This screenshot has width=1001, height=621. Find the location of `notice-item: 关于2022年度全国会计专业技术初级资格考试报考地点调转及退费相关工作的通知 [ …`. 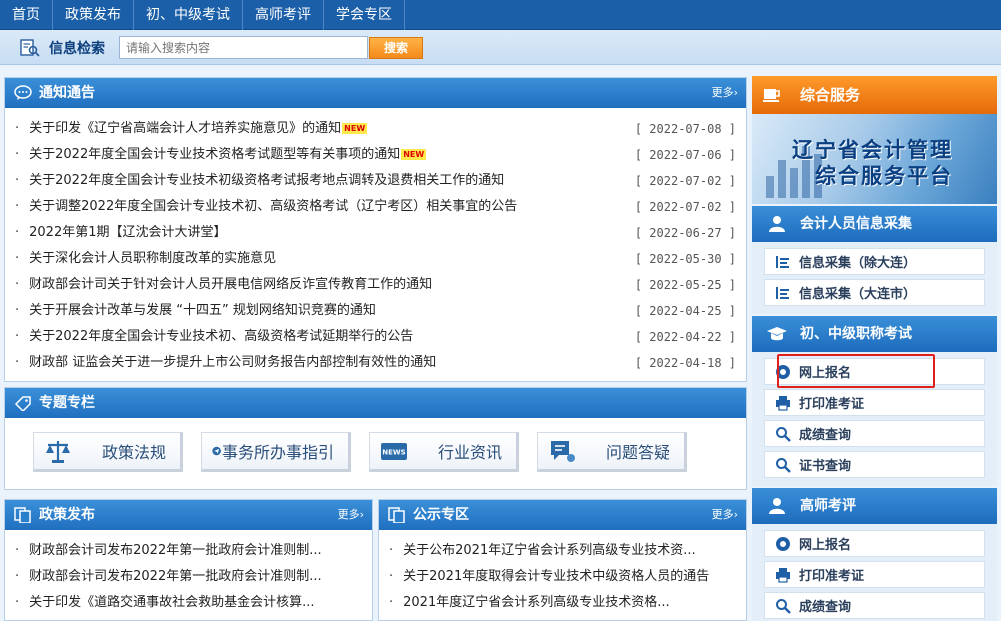

notice-item: 关于2022年度全国会计专业技术初级资格考试报考地点调转及退费相关工作的通知 [ … is located at coordinates (375, 181).